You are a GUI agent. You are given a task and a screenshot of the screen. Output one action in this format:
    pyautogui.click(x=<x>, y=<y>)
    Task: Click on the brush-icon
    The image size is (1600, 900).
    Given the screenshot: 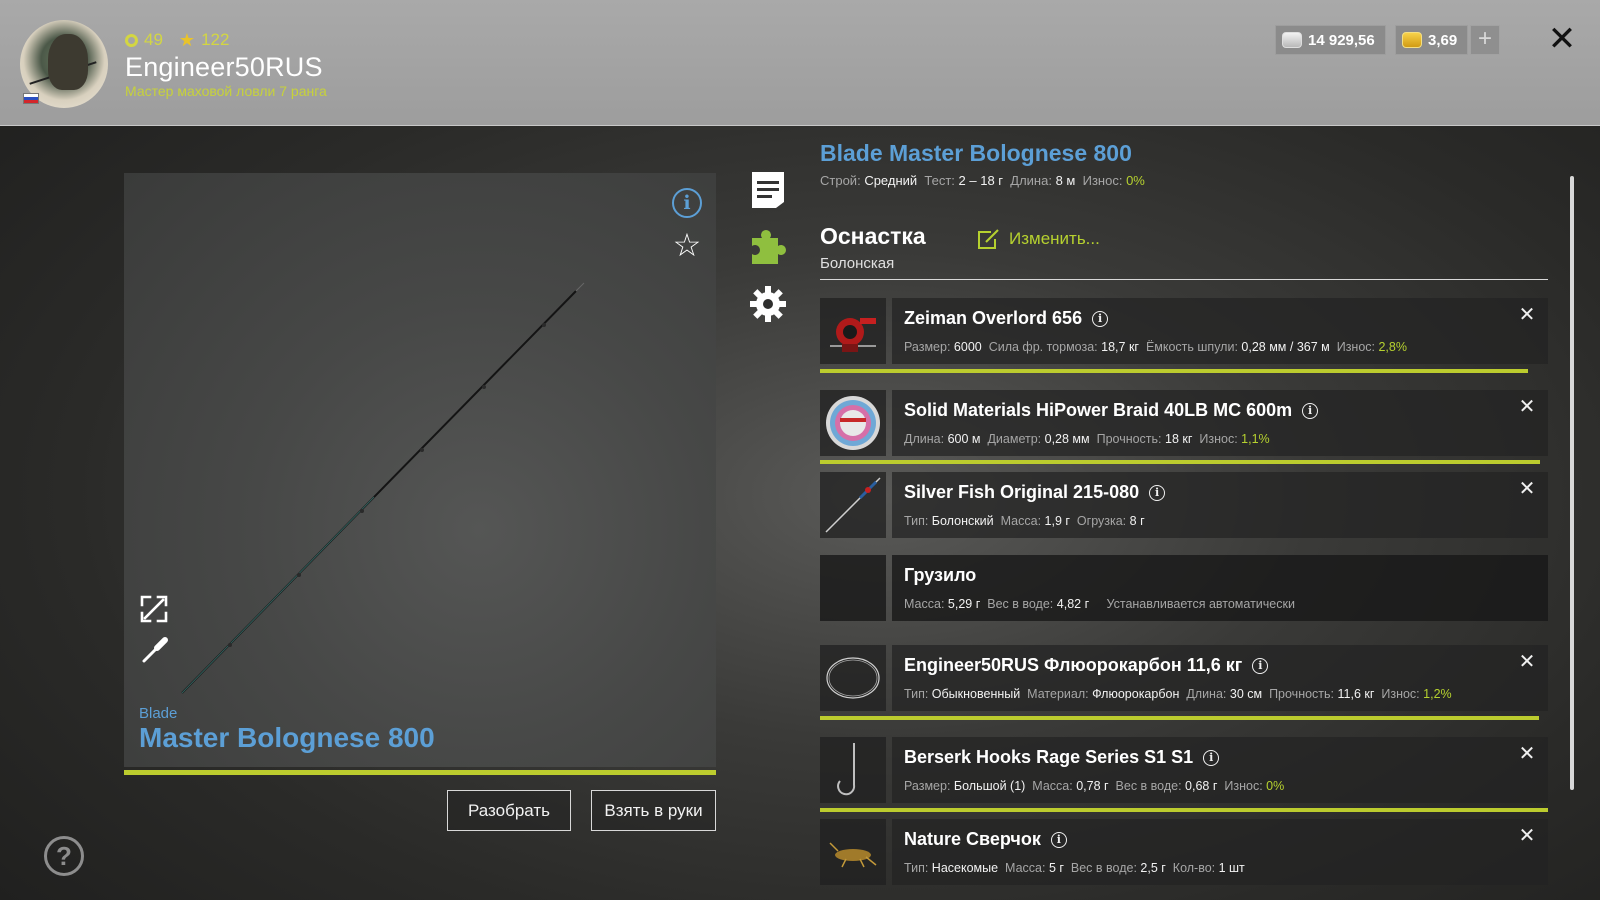 What is the action you would take?
    pyautogui.click(x=154, y=651)
    